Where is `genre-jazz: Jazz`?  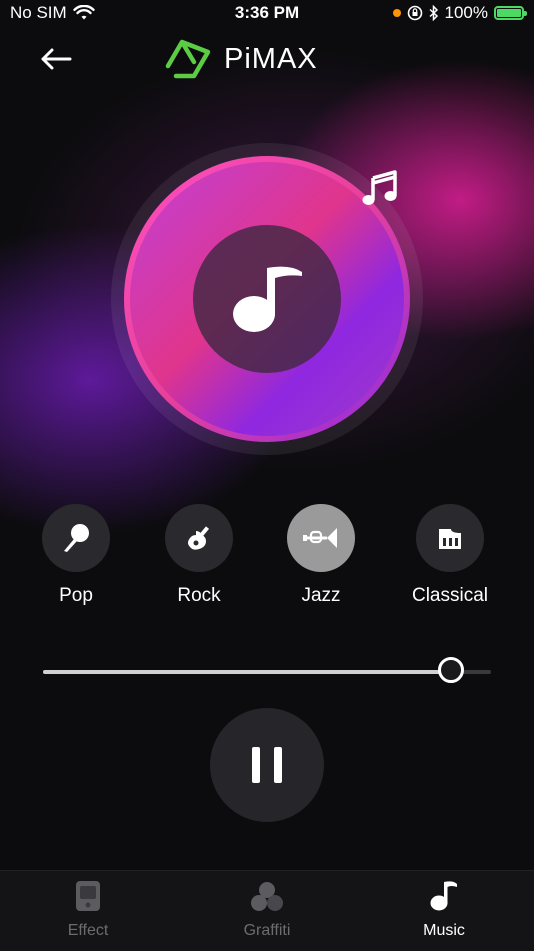
genre-jazz: Jazz is located at coordinates (321, 555).